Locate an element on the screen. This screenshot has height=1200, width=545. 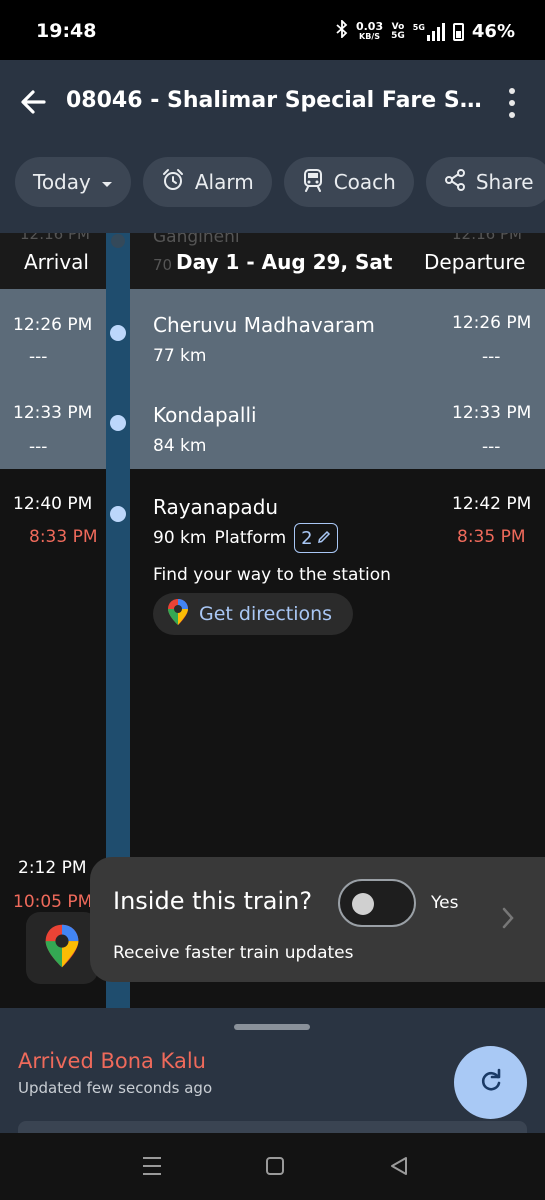
share-icon is located at coordinates (455, 182).